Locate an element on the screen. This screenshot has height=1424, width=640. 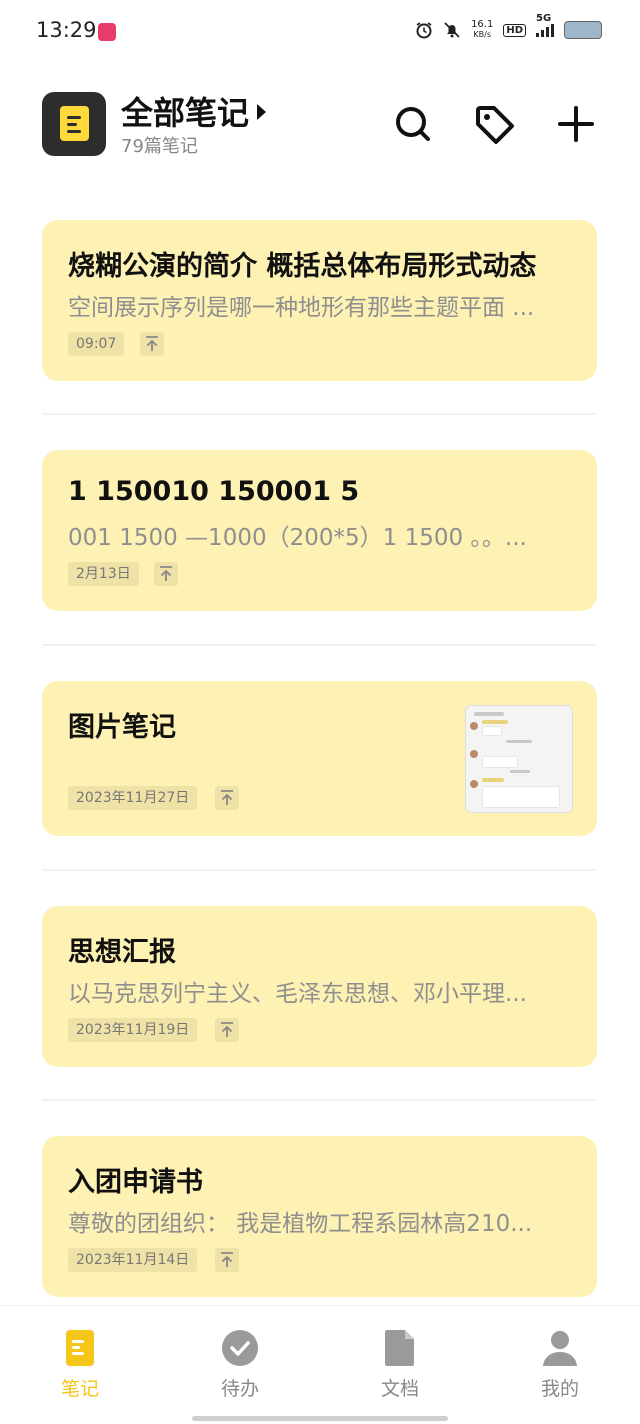
tab-notes: 笔记 is located at coordinates (80, 1364).